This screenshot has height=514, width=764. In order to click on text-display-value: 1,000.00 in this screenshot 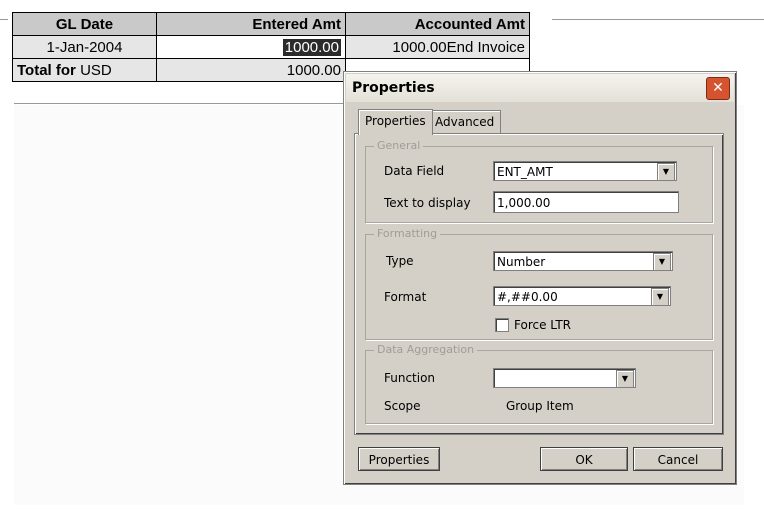, I will do `click(524, 203)`.